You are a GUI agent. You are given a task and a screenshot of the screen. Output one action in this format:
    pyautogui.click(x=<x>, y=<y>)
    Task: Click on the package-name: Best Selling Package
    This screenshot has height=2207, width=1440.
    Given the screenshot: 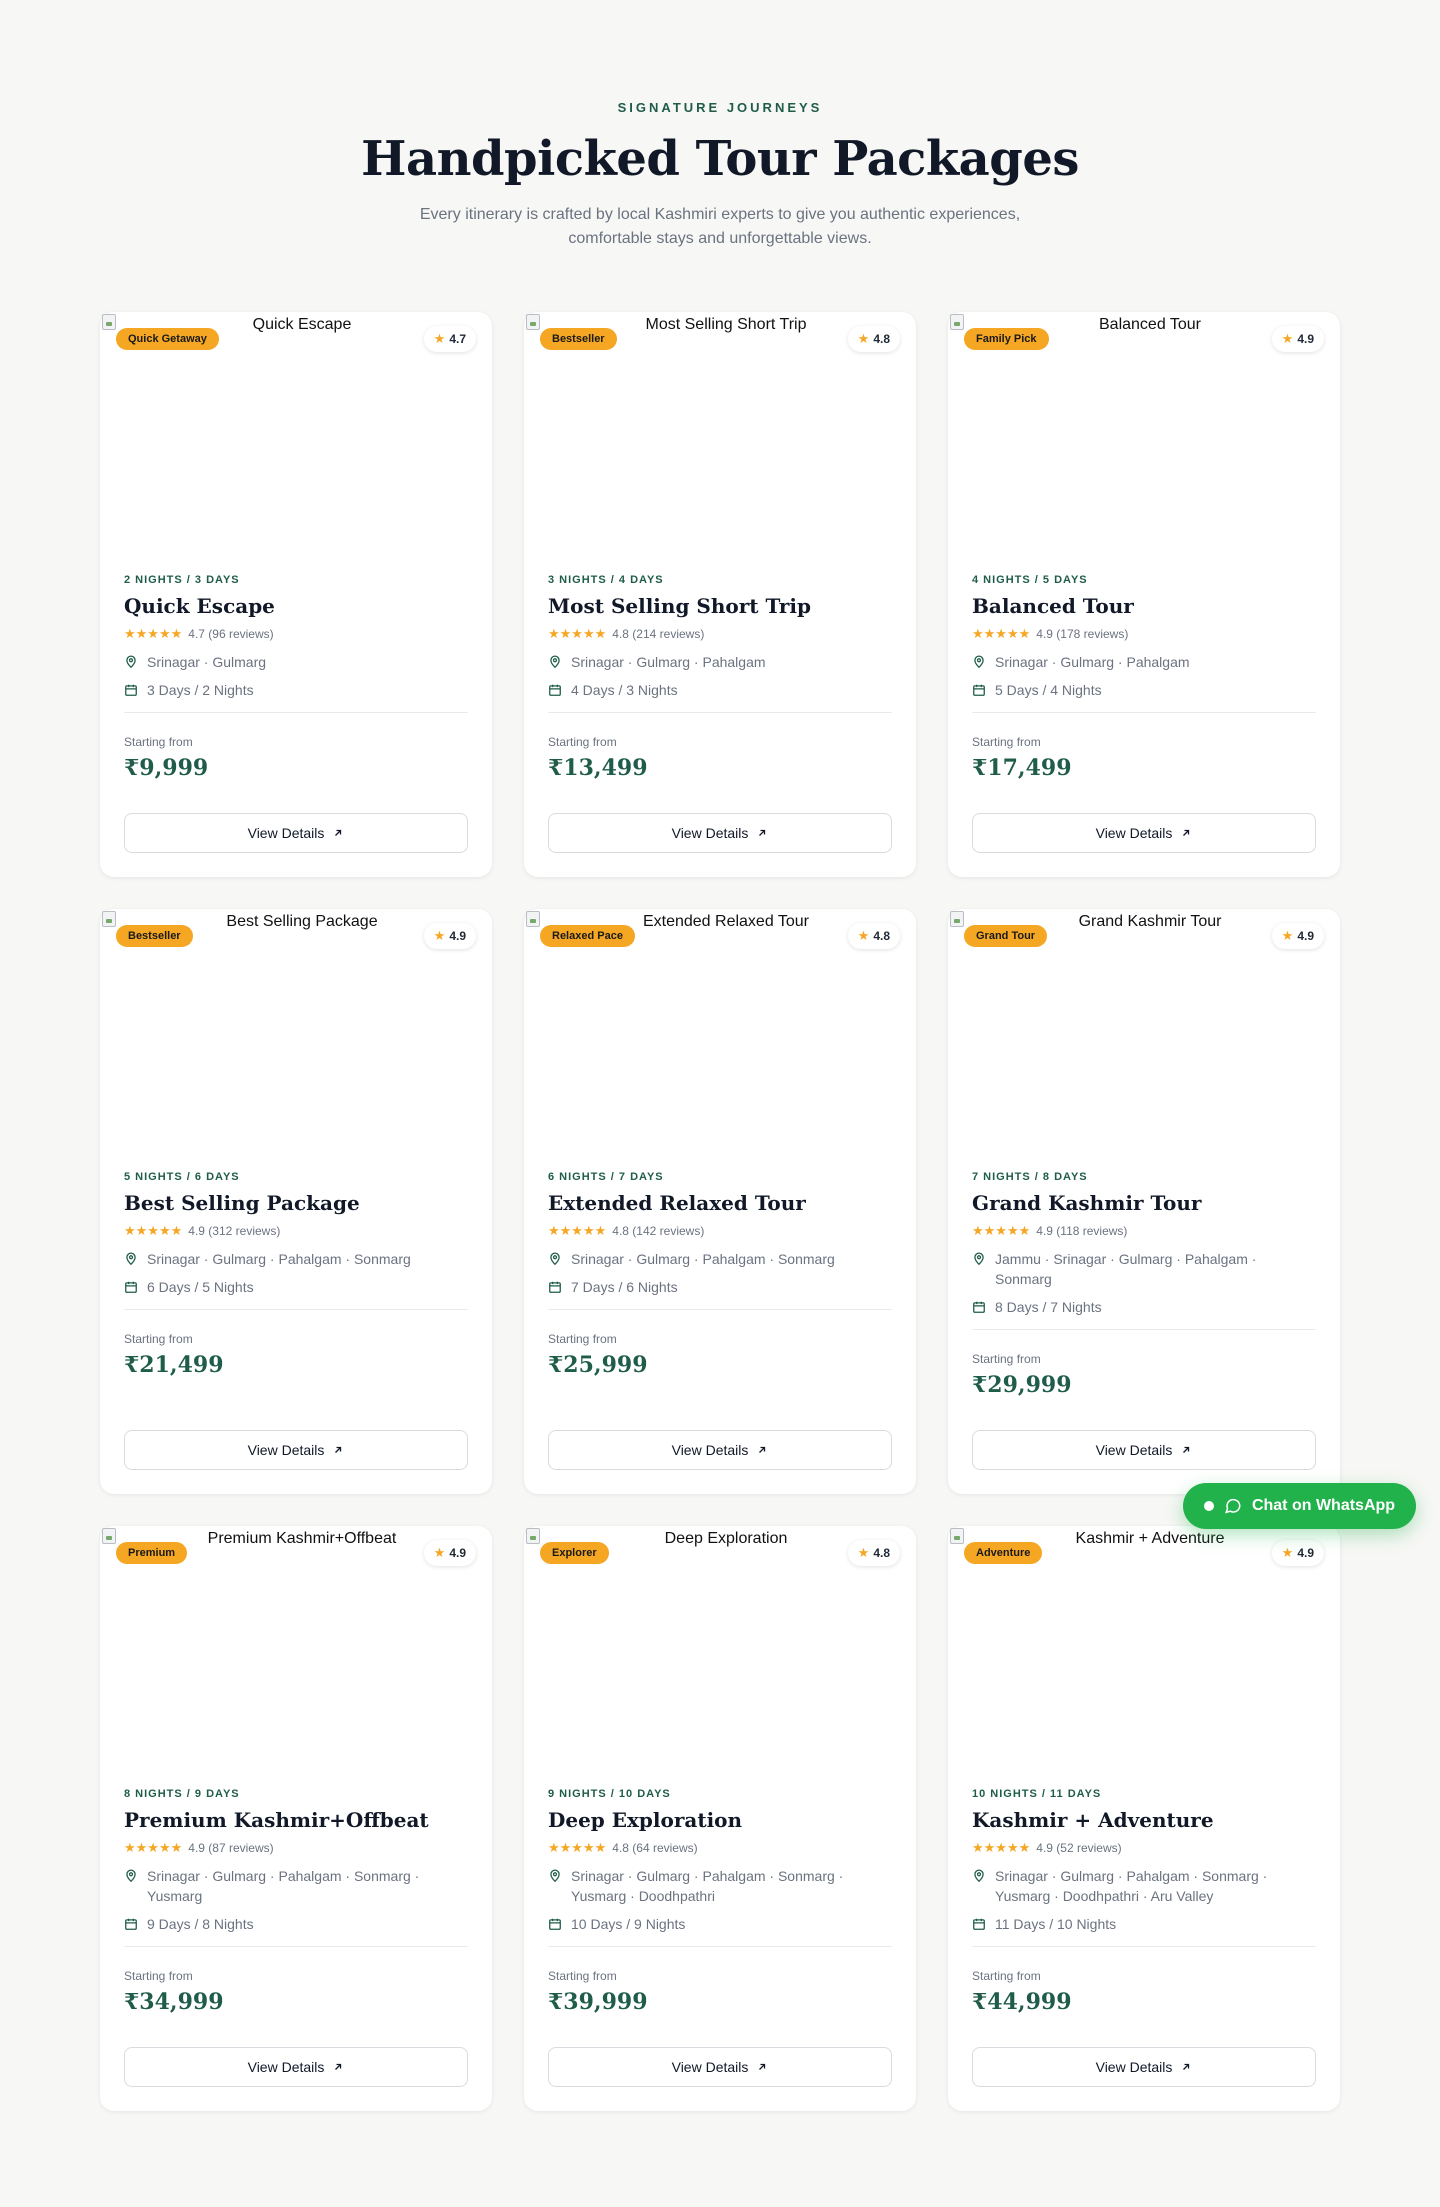 What is the action you would take?
    pyautogui.click(x=296, y=1203)
    